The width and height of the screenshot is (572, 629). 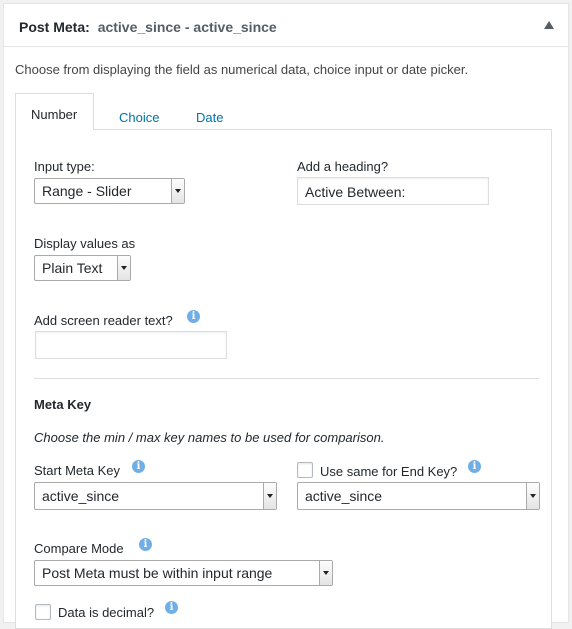 I want to click on end-meta-key-select: active_since, so click(x=418, y=496).